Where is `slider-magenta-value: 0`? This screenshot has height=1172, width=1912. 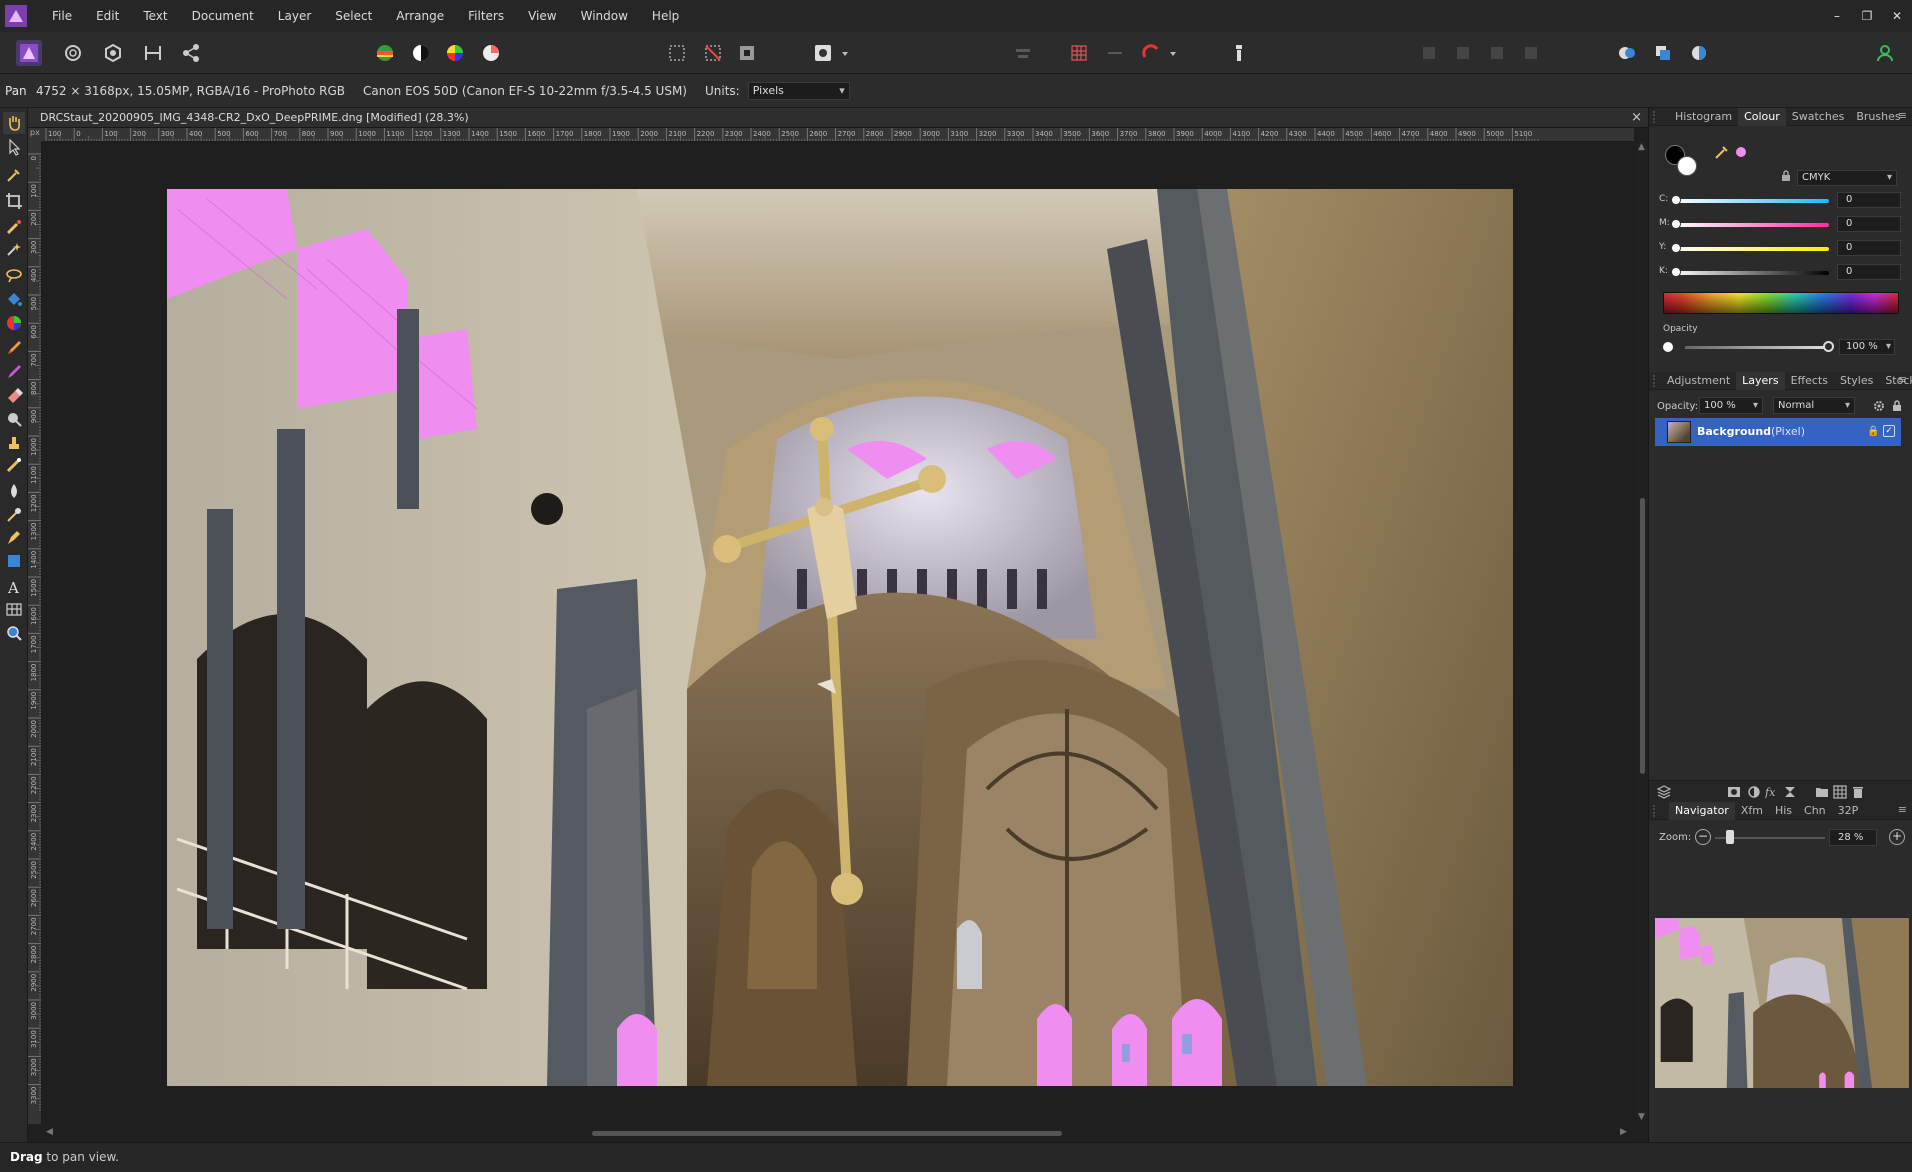
slider-magenta-value: 0 is located at coordinates (1869, 224).